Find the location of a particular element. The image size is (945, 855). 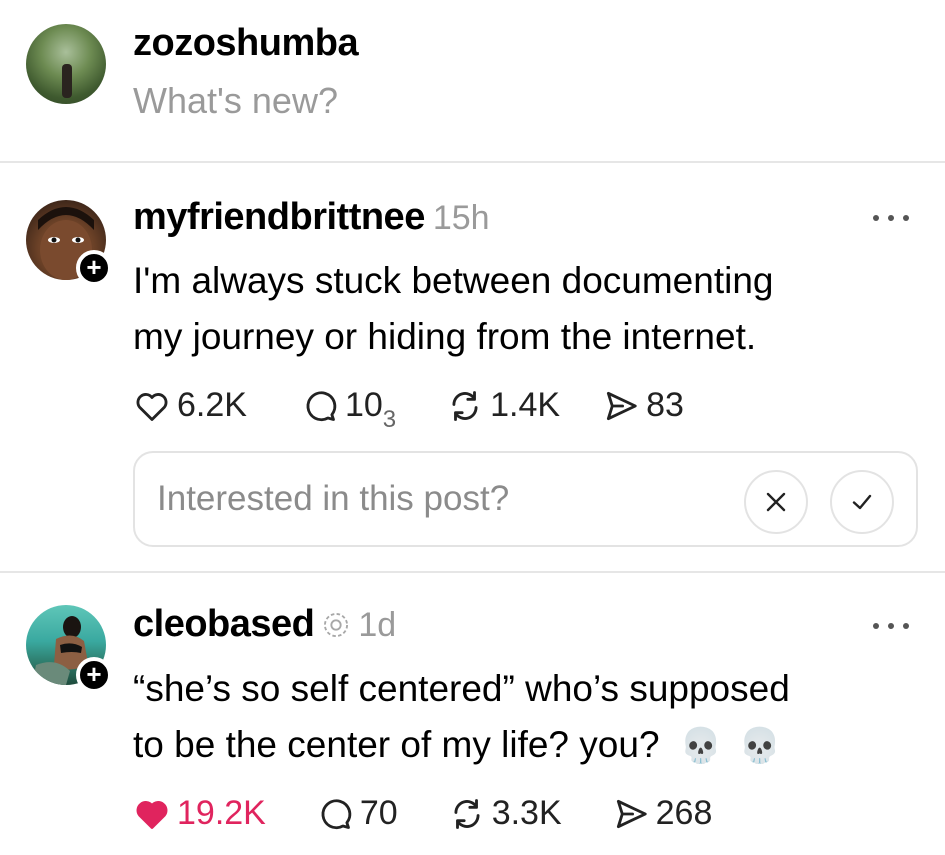

repost-button: 3.3K is located at coordinates (505, 813).